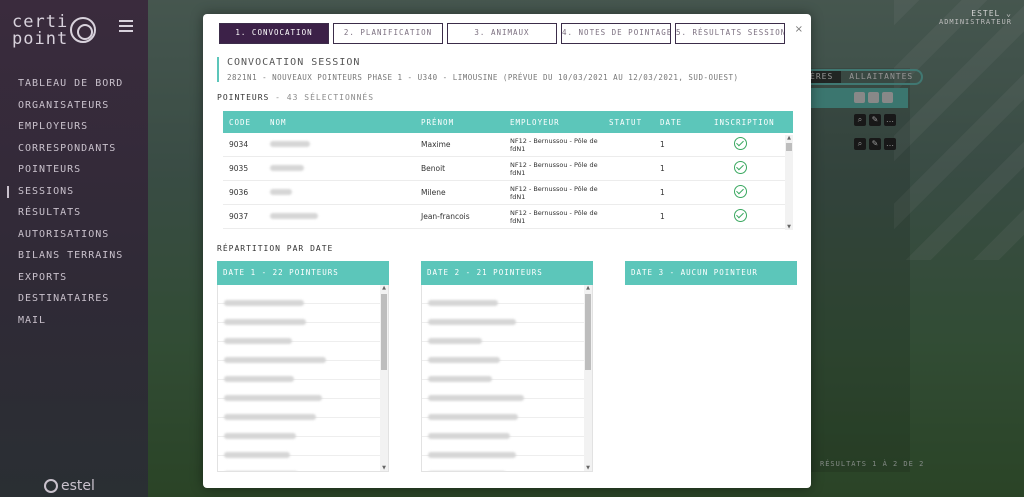 The height and width of the screenshot is (497, 1024). What do you see at coordinates (74, 192) in the screenshot?
I see `sidebar-item-5: SESSIONS` at bounding box center [74, 192].